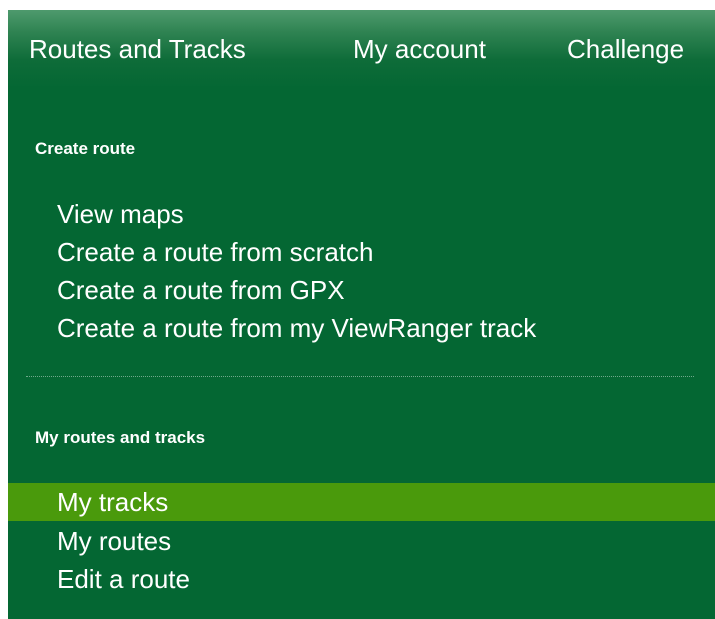 This screenshot has width=715, height=619. I want to click on nav-challenges: Challenge, so click(625, 49).